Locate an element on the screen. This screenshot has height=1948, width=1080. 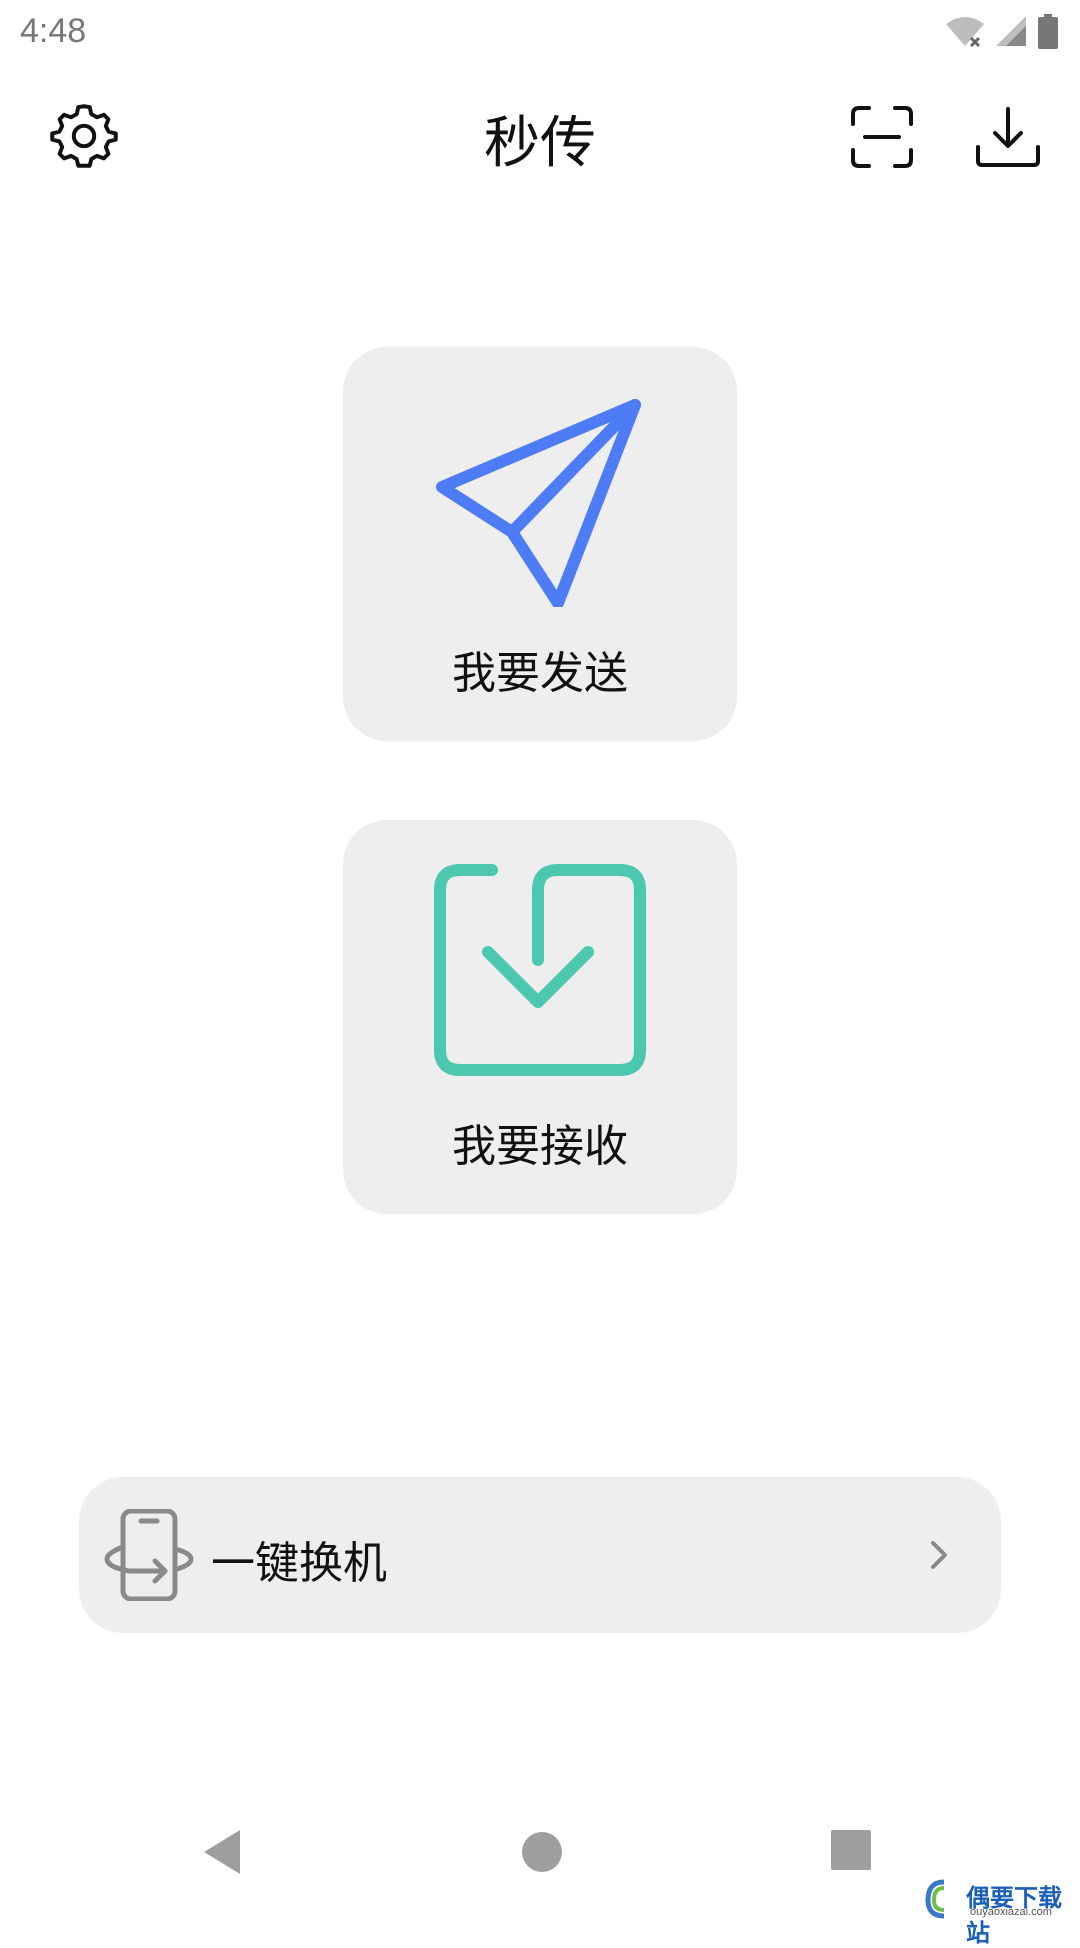
receive-card: 我要接收 is located at coordinates (540, 1017).